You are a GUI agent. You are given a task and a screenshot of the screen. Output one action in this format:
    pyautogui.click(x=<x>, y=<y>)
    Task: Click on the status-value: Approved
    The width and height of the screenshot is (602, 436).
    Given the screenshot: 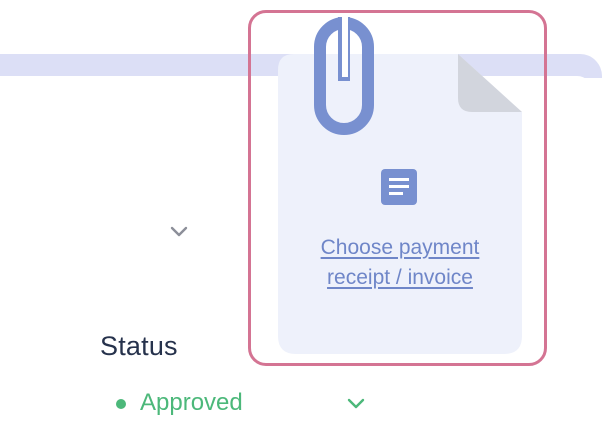 What is the action you would take?
    pyautogui.click(x=191, y=402)
    